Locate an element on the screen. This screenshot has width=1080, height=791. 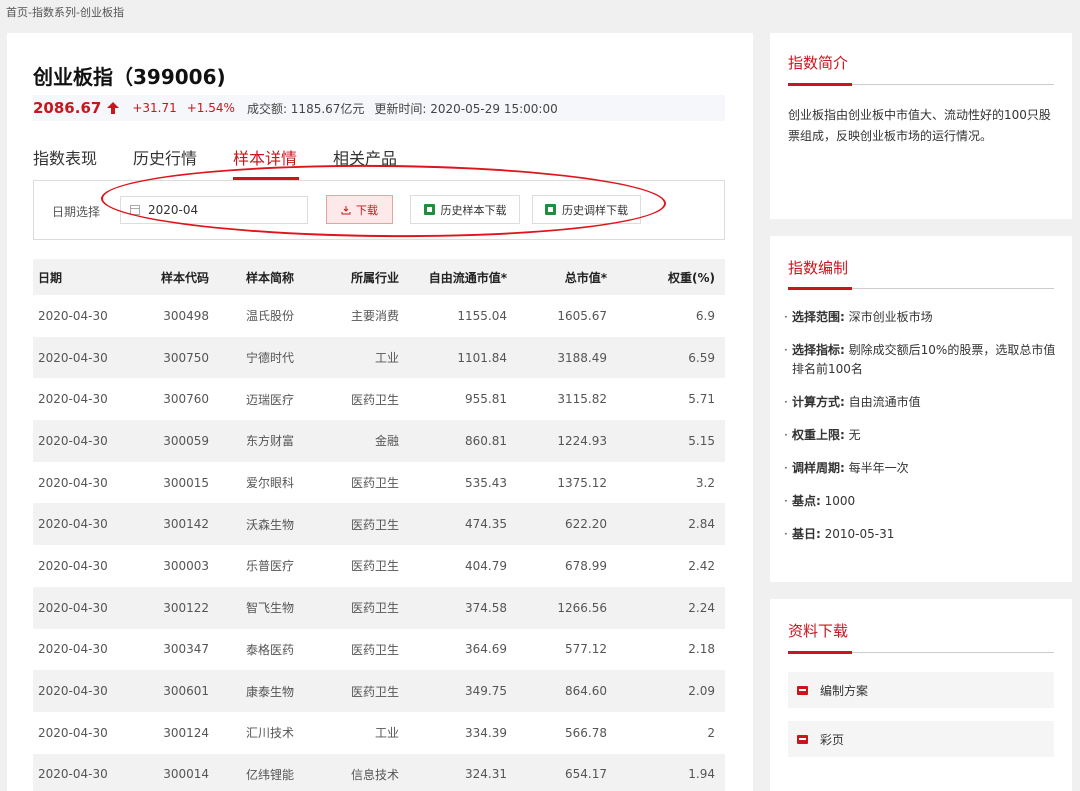
excel-icon is located at coordinates (550, 209).